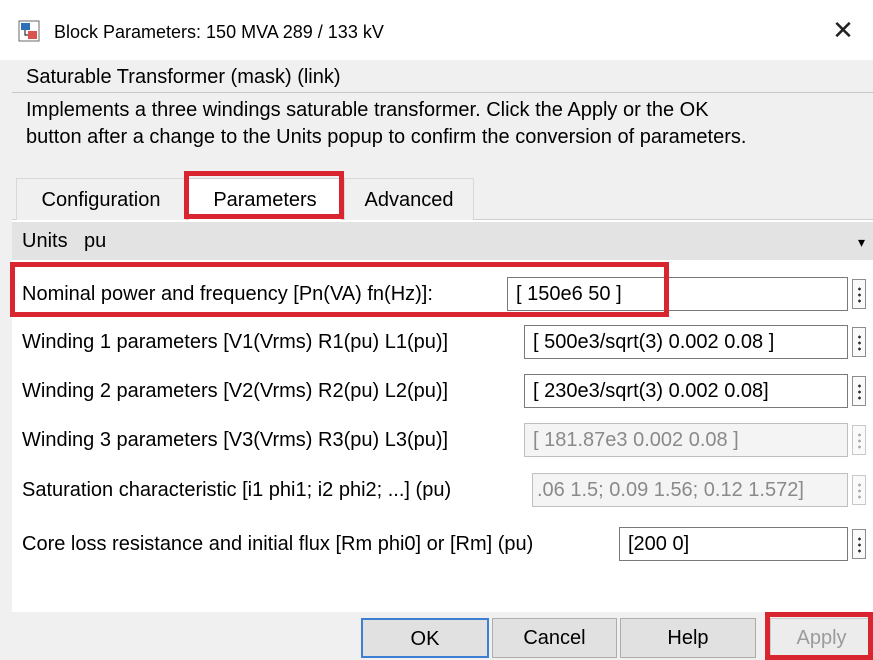 The width and height of the screenshot is (873, 660). What do you see at coordinates (442, 241) in the screenshot?
I see `units-dropdown: Units pu ▾` at bounding box center [442, 241].